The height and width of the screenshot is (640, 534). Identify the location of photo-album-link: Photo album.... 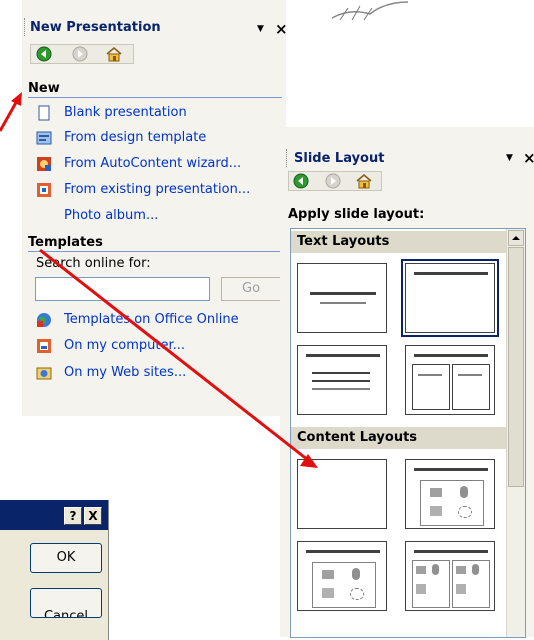
(111, 215).